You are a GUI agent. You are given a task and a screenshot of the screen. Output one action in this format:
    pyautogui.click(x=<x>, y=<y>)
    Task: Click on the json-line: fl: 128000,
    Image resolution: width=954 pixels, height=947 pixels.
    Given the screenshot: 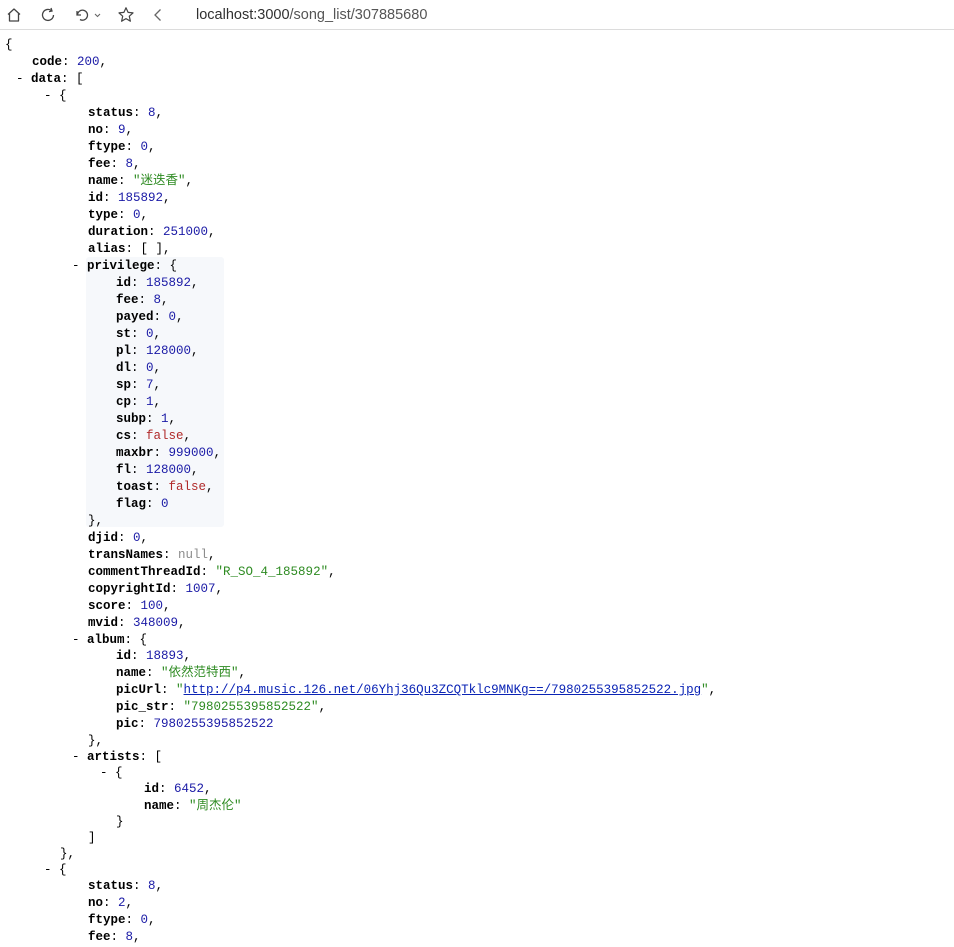 What is the action you would take?
    pyautogui.click(x=157, y=470)
    